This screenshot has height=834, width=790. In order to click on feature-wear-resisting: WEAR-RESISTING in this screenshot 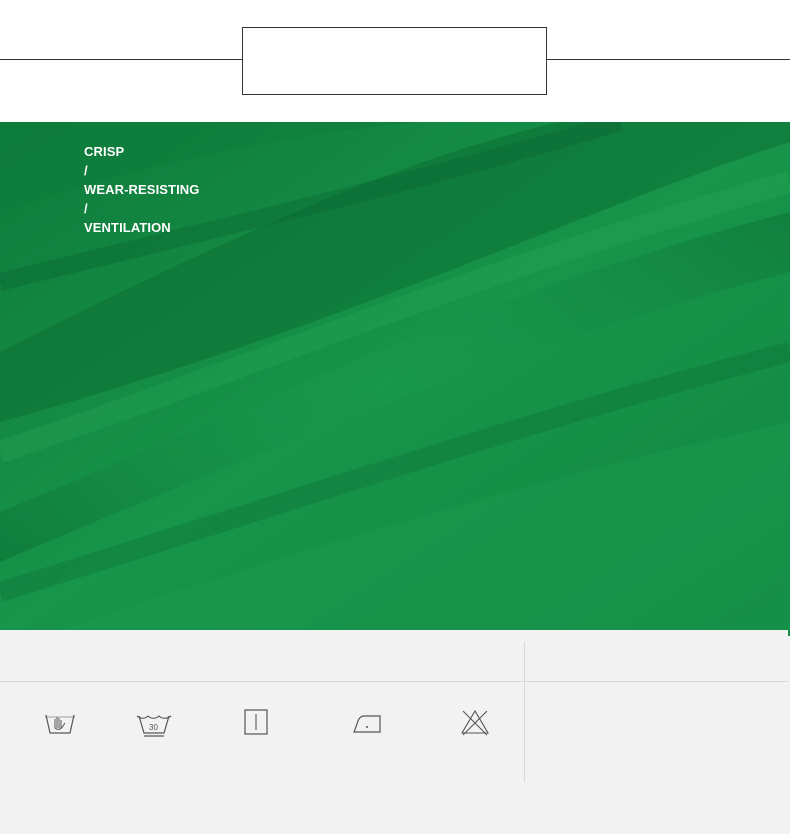, I will do `click(142, 189)`.